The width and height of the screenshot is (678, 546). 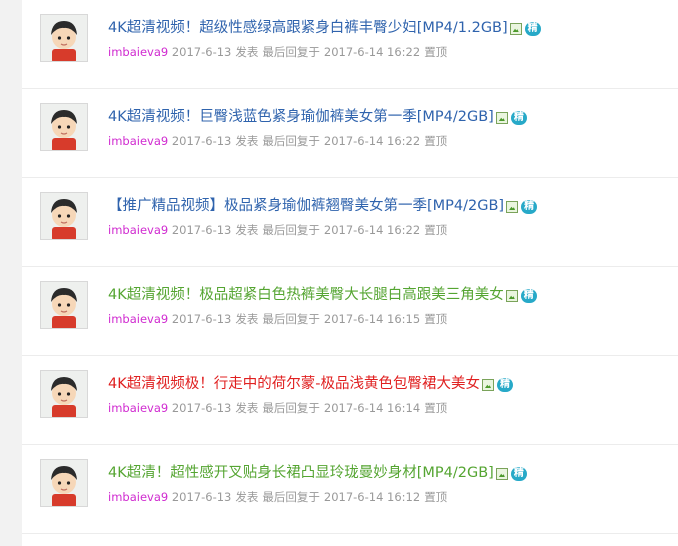 I want to click on thread-title-line: 4K超清视频极！行走中的荷尔蒙-极品浅黄色包臀裙大美女 精, so click(x=310, y=384).